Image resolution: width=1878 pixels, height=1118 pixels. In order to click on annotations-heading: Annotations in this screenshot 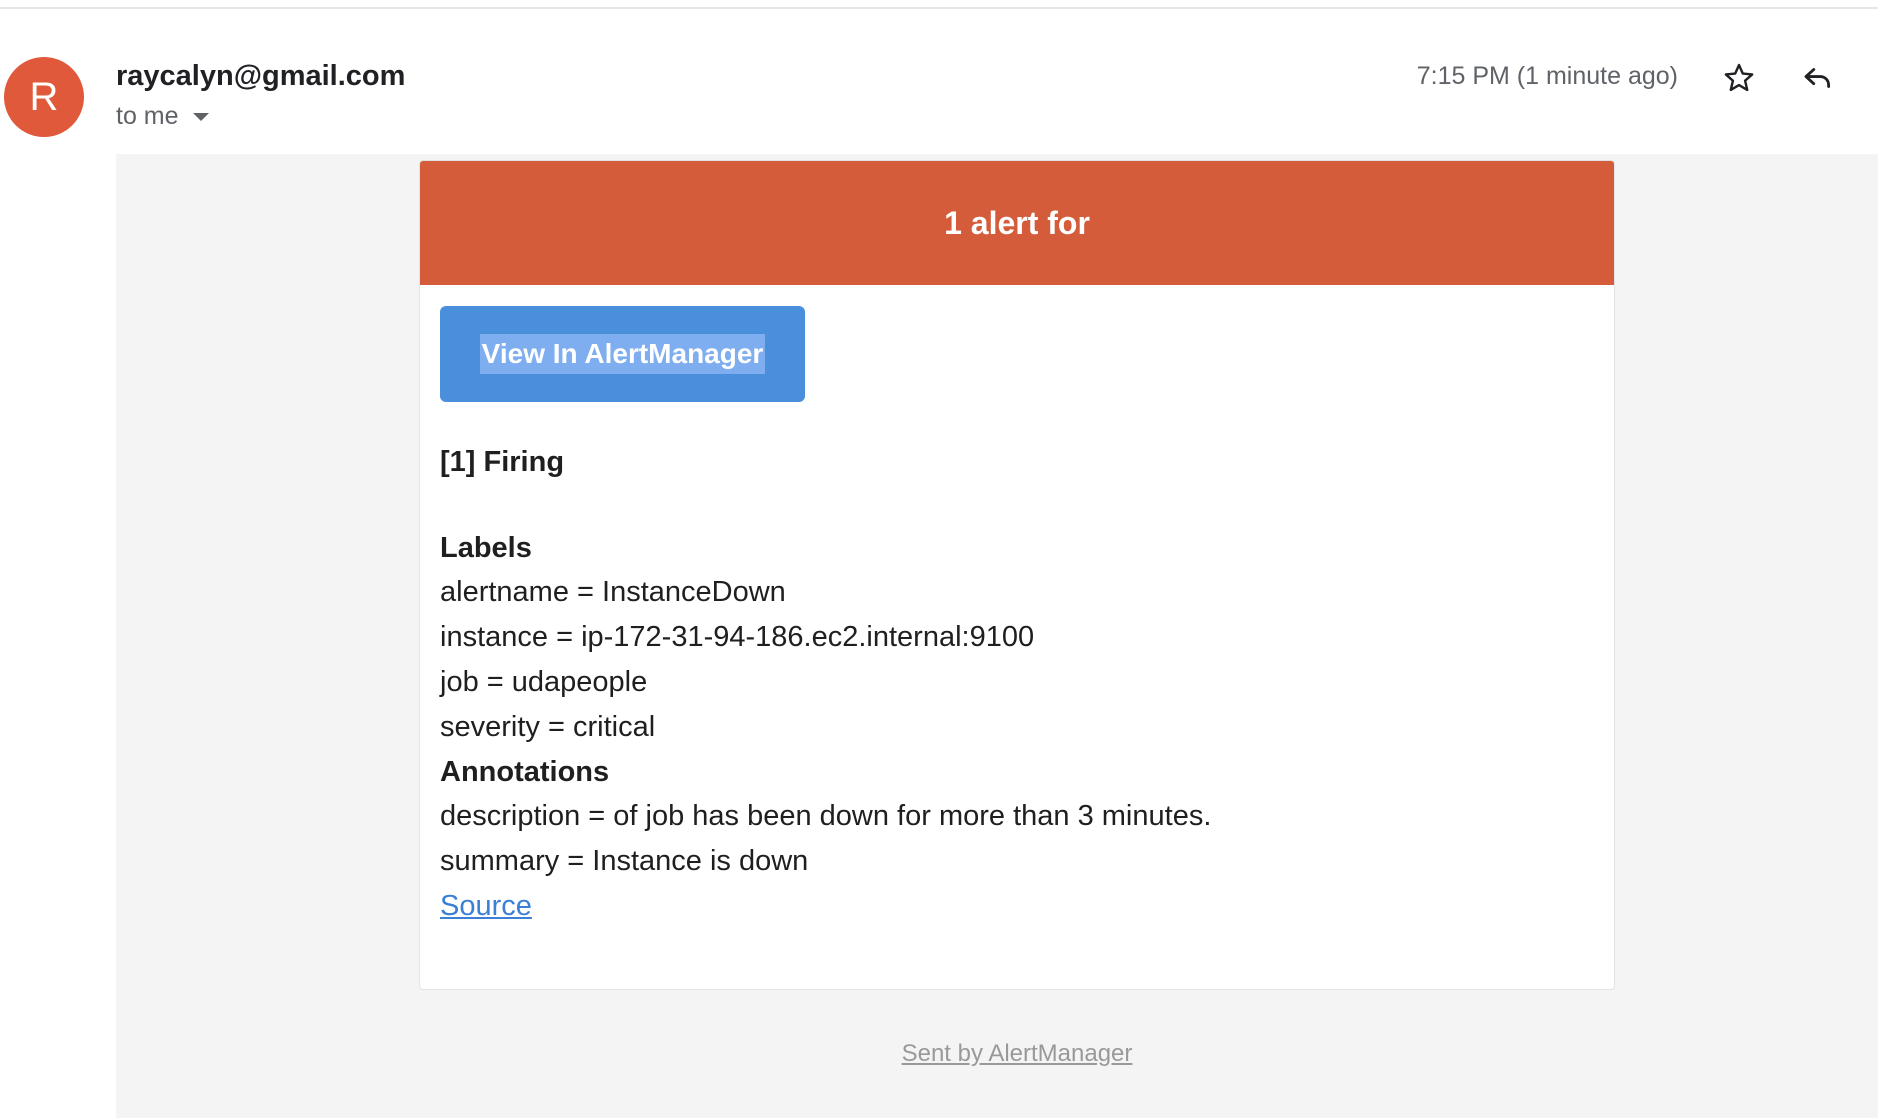, I will do `click(525, 772)`.